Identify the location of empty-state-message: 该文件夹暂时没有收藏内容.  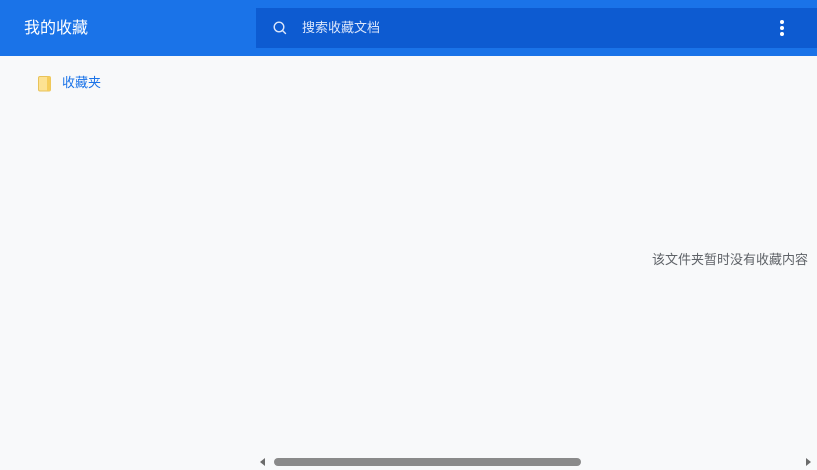
(730, 260).